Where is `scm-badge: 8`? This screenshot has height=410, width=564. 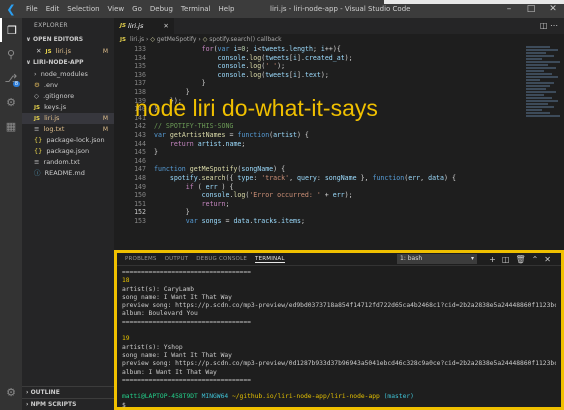 scm-badge: 8 is located at coordinates (16, 84).